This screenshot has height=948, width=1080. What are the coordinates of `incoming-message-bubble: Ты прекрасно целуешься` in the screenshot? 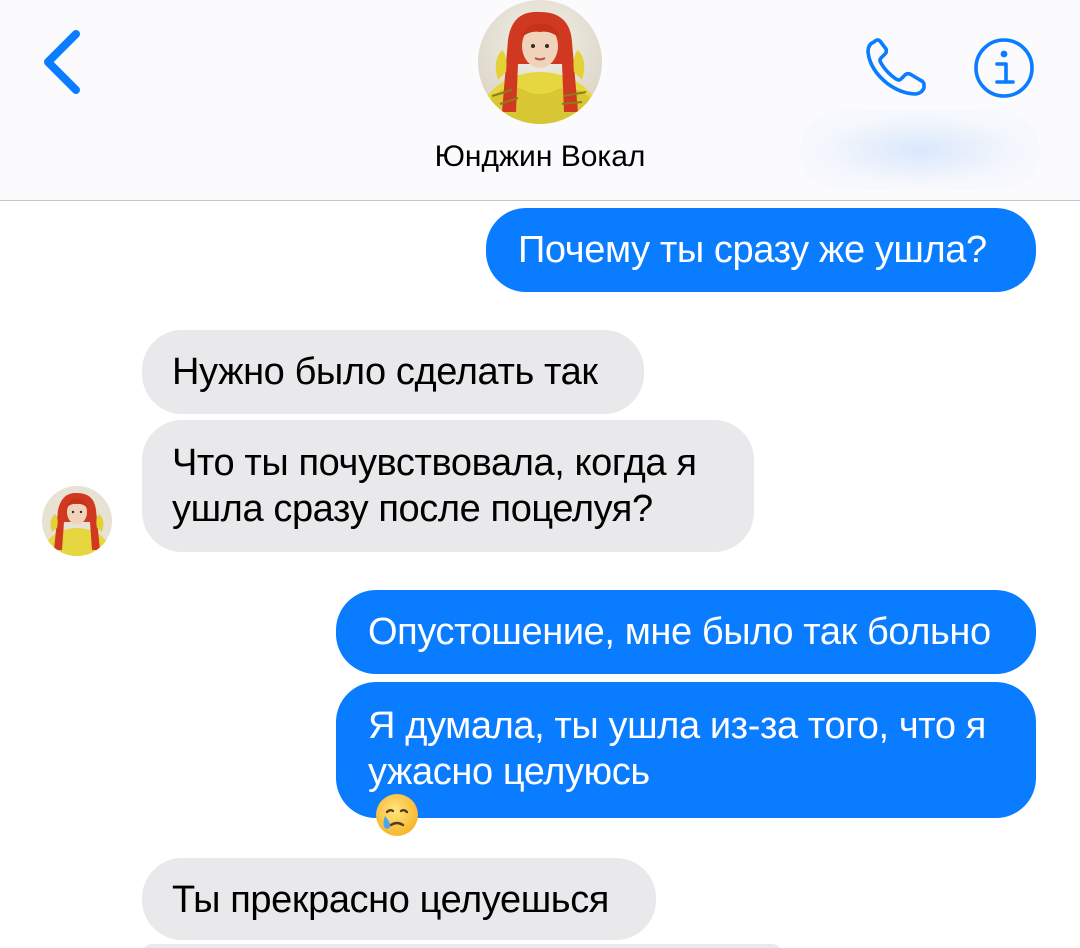 It's located at (399, 899).